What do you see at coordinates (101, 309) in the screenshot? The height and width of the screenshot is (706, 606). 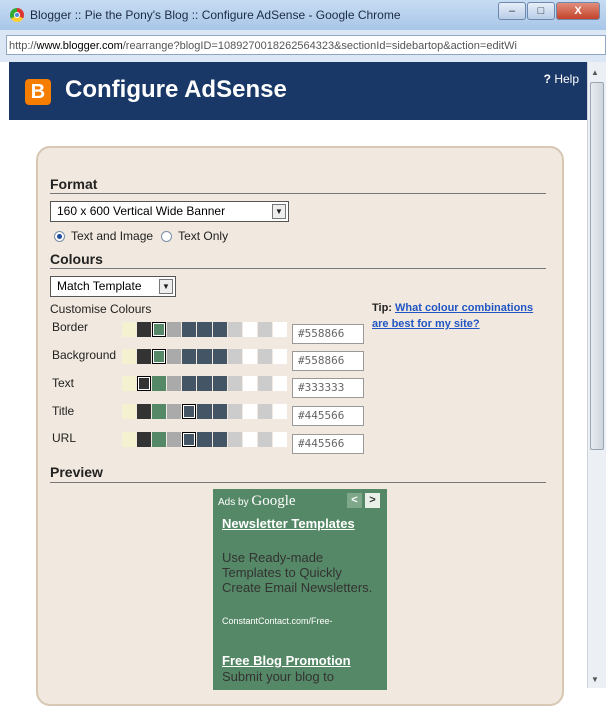 I see `customise-colours-label: Customise Colours` at bounding box center [101, 309].